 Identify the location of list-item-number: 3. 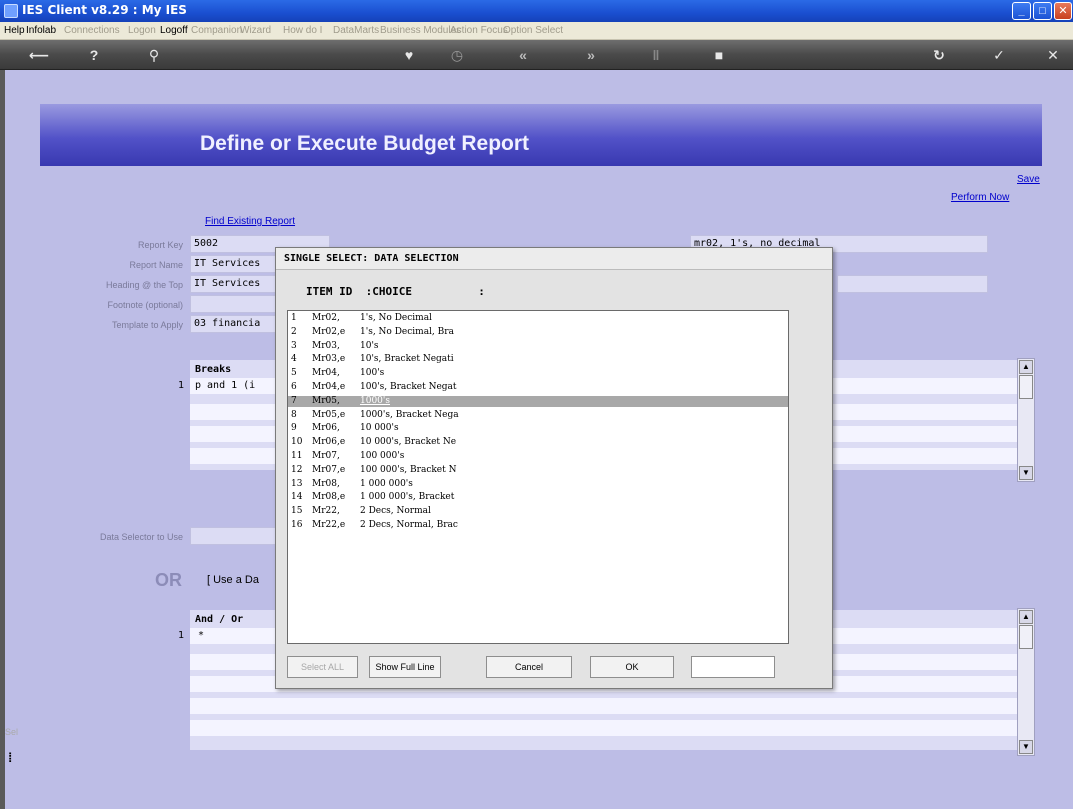
(294, 345).